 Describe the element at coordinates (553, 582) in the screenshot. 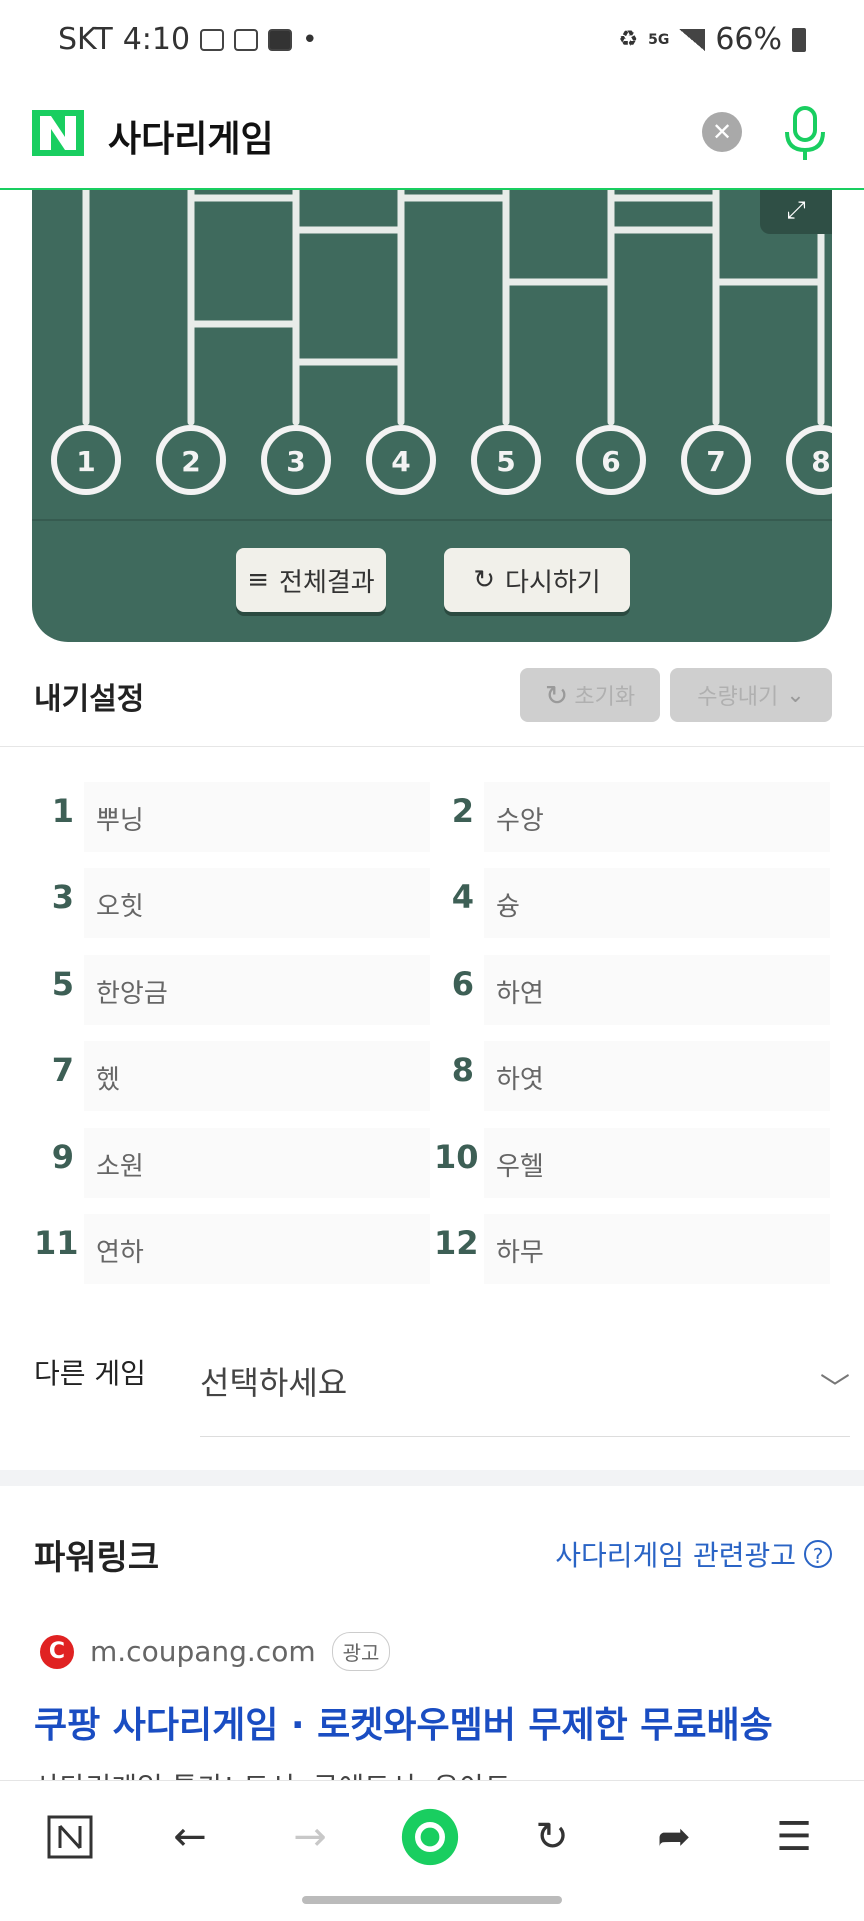

I see `retry-label: 다시하기` at that location.